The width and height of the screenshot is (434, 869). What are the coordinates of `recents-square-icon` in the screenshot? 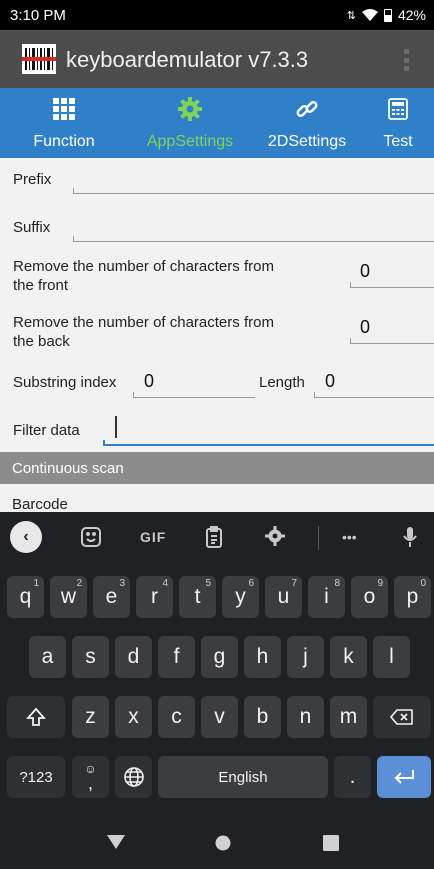 It's located at (331, 843).